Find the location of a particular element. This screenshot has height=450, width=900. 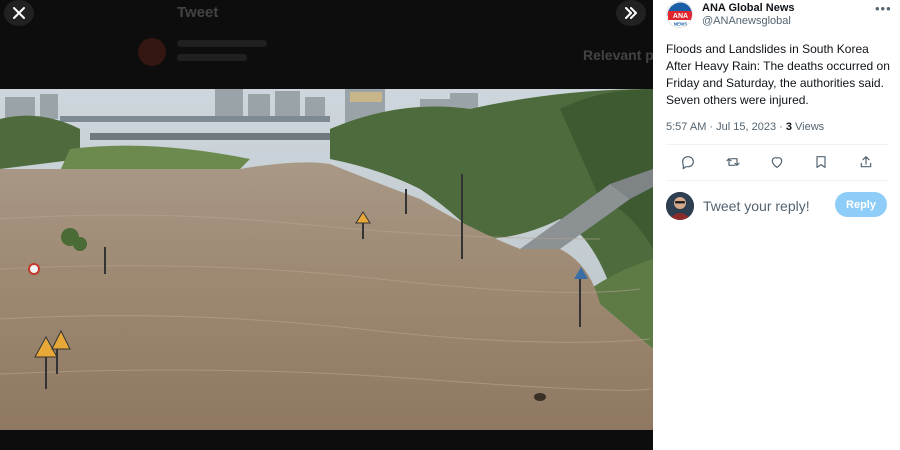

user-avatar-image is located at coordinates (680, 206).